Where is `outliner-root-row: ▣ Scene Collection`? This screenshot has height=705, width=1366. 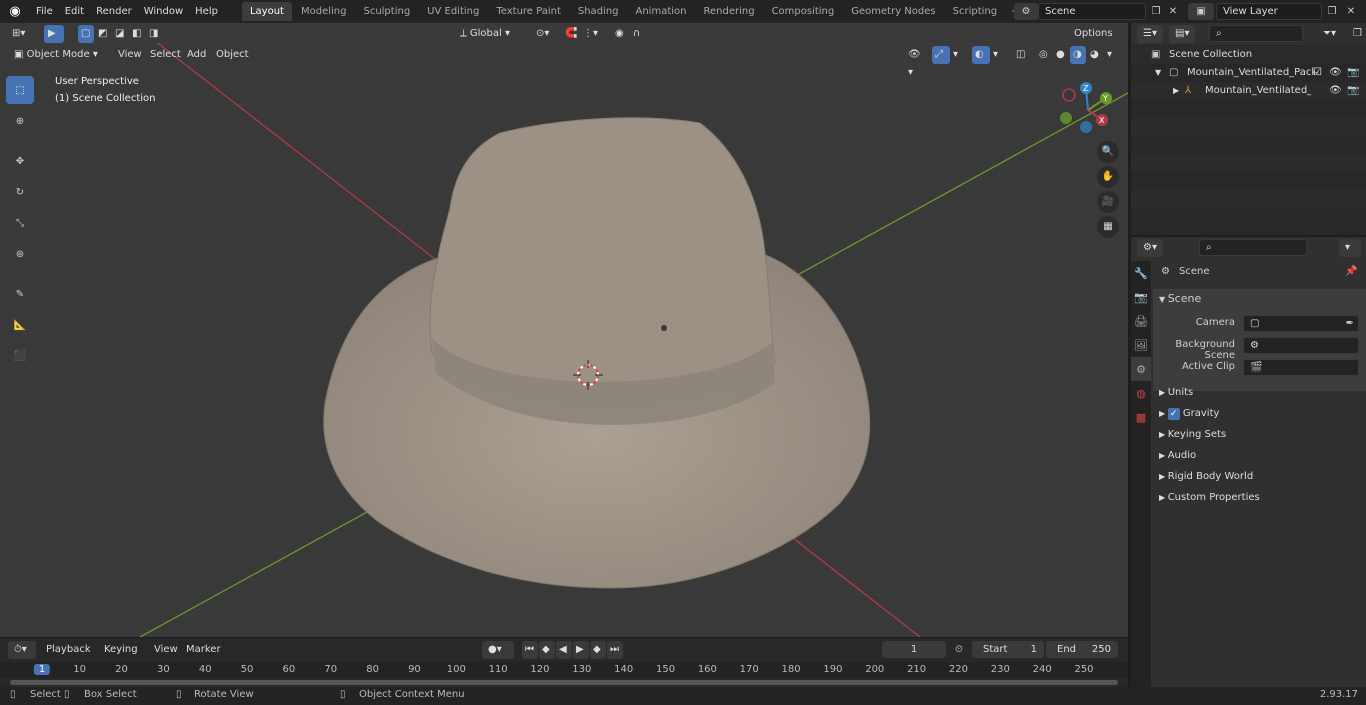 outliner-root-row: ▣ Scene Collection is located at coordinates (1248, 55).